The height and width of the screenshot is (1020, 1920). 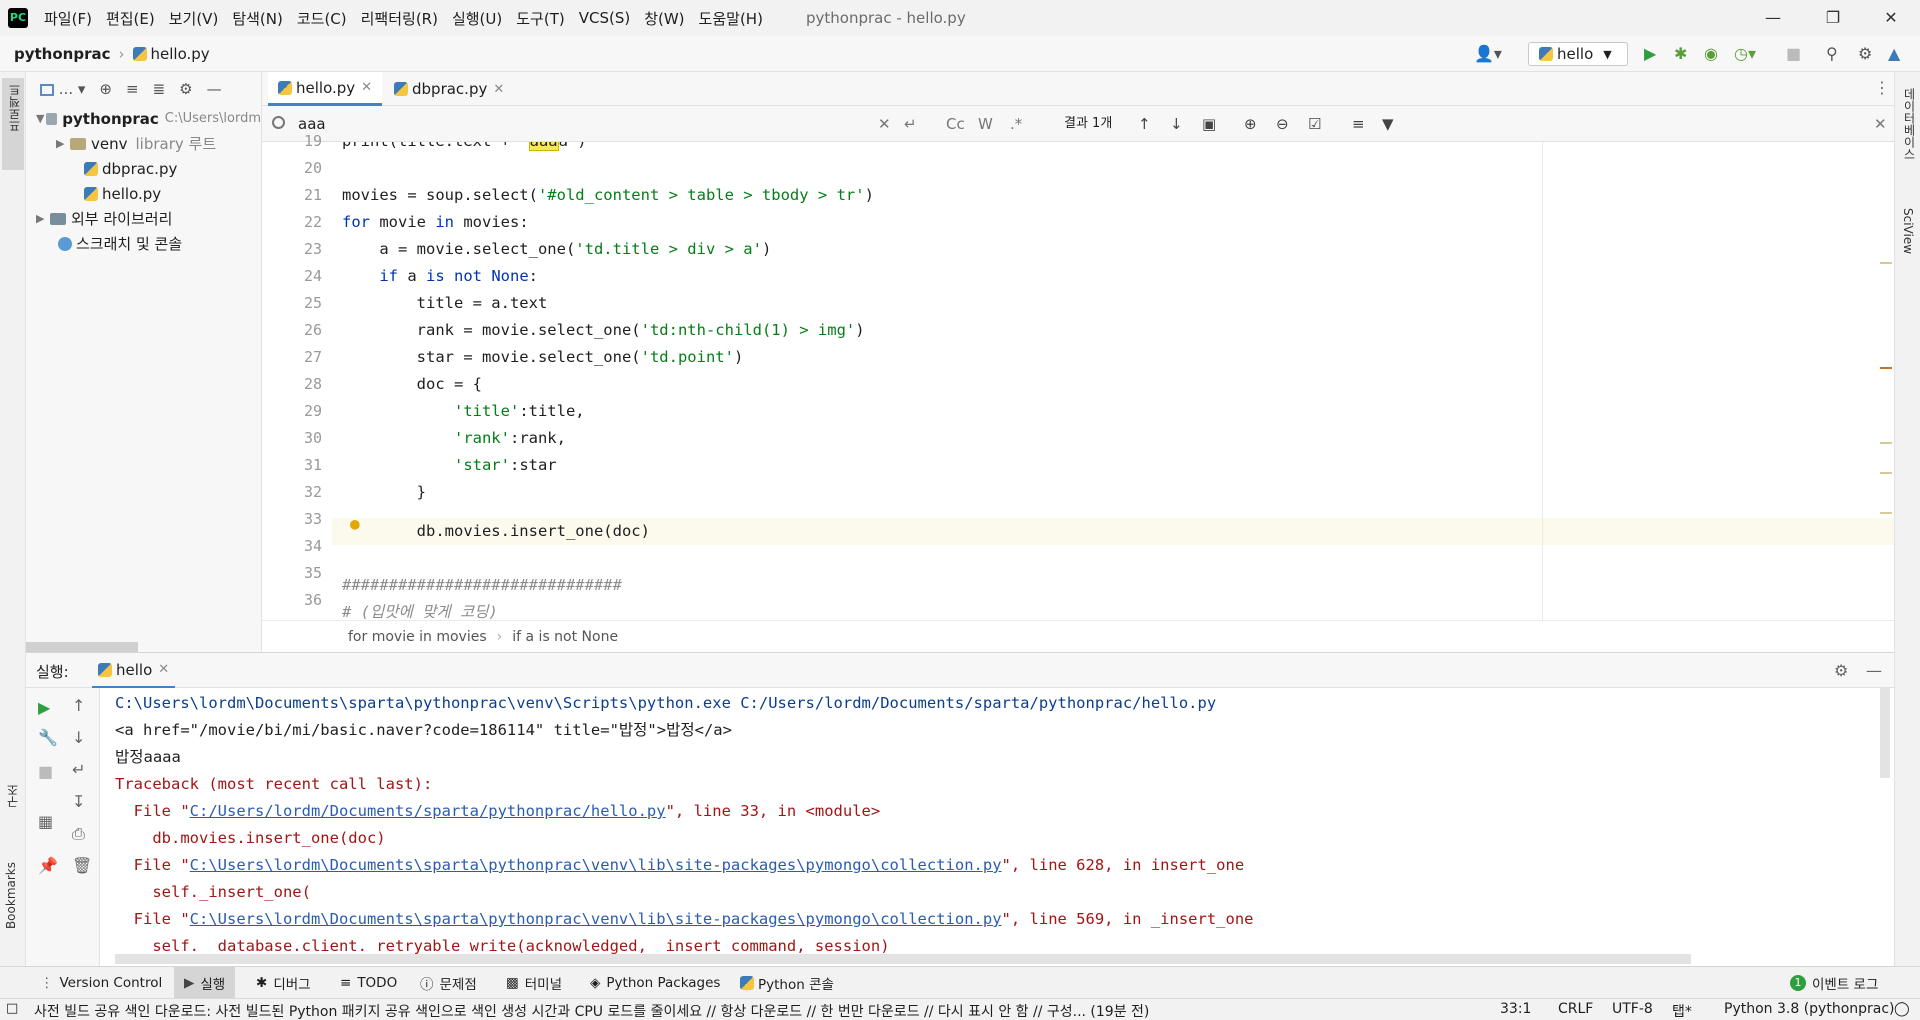 What do you see at coordinates (565, 637) in the screenshot?
I see `breadcrumb-item: if a is not None` at bounding box center [565, 637].